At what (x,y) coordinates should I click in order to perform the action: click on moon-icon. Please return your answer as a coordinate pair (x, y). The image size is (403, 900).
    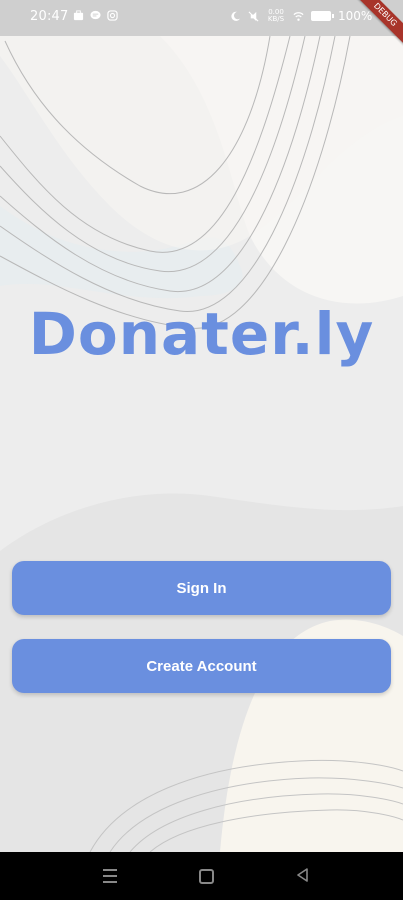
    Looking at the image, I should click on (236, 16).